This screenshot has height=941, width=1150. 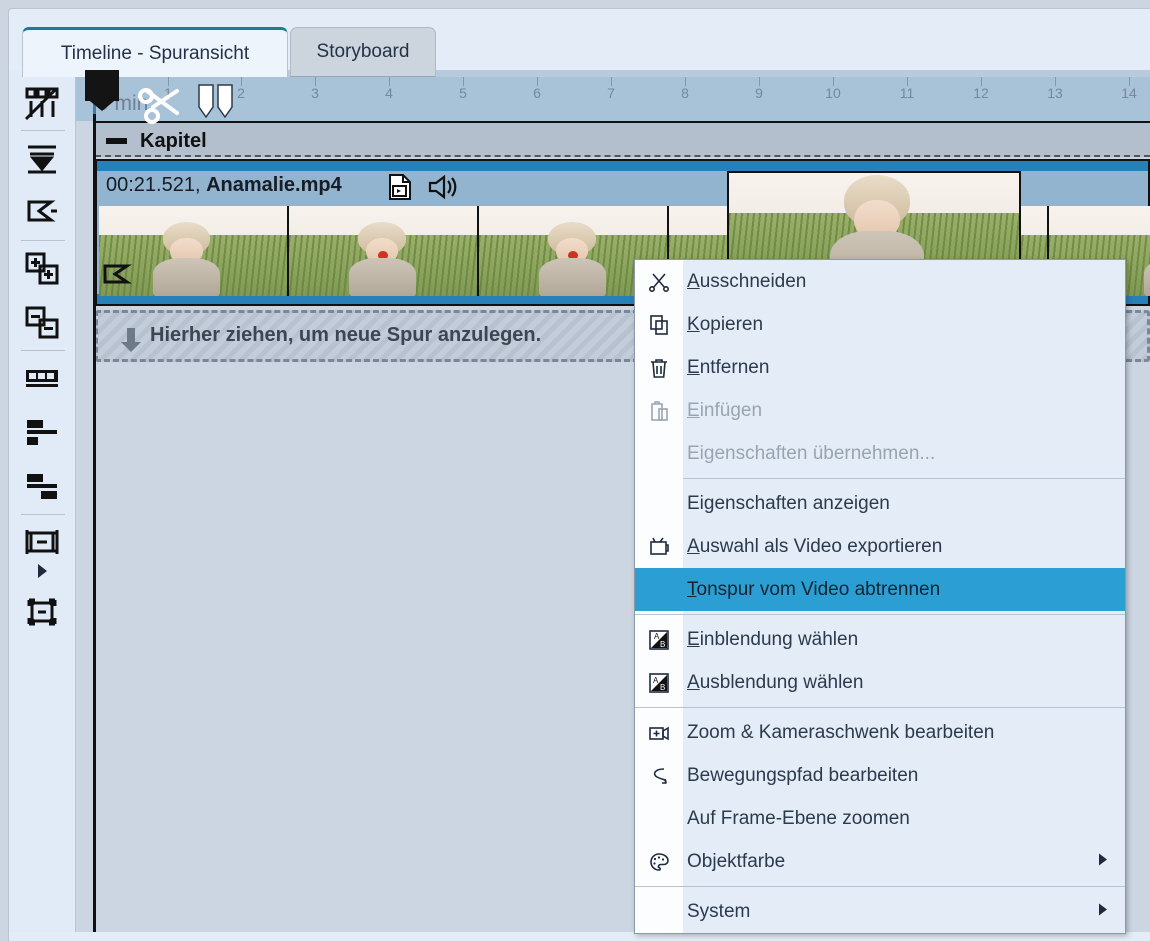 I want to click on menu-item-bewegungspfad-bearbeiten: Bewegungspfad bearbeiten, so click(x=880, y=775).